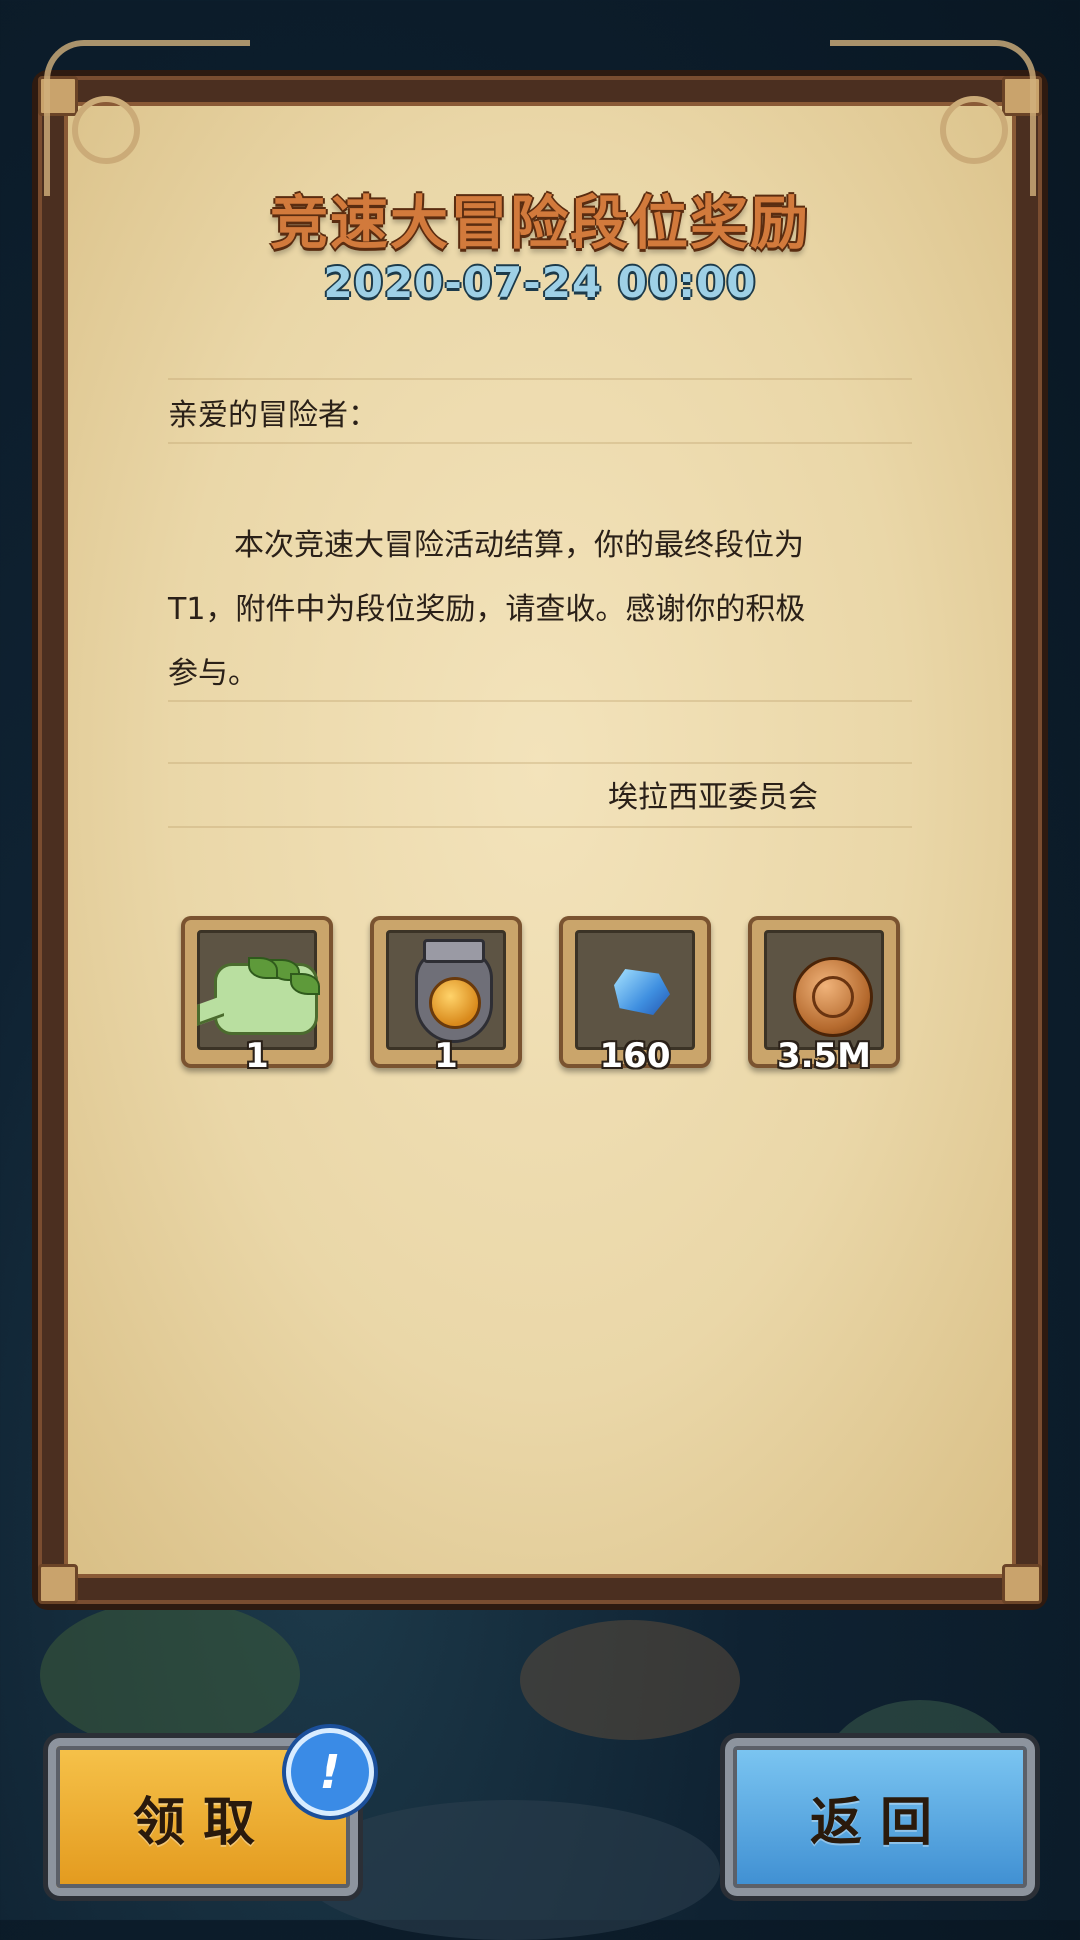 The height and width of the screenshot is (1940, 1080). I want to click on reward-slot-coin: 3.5M, so click(824, 996).